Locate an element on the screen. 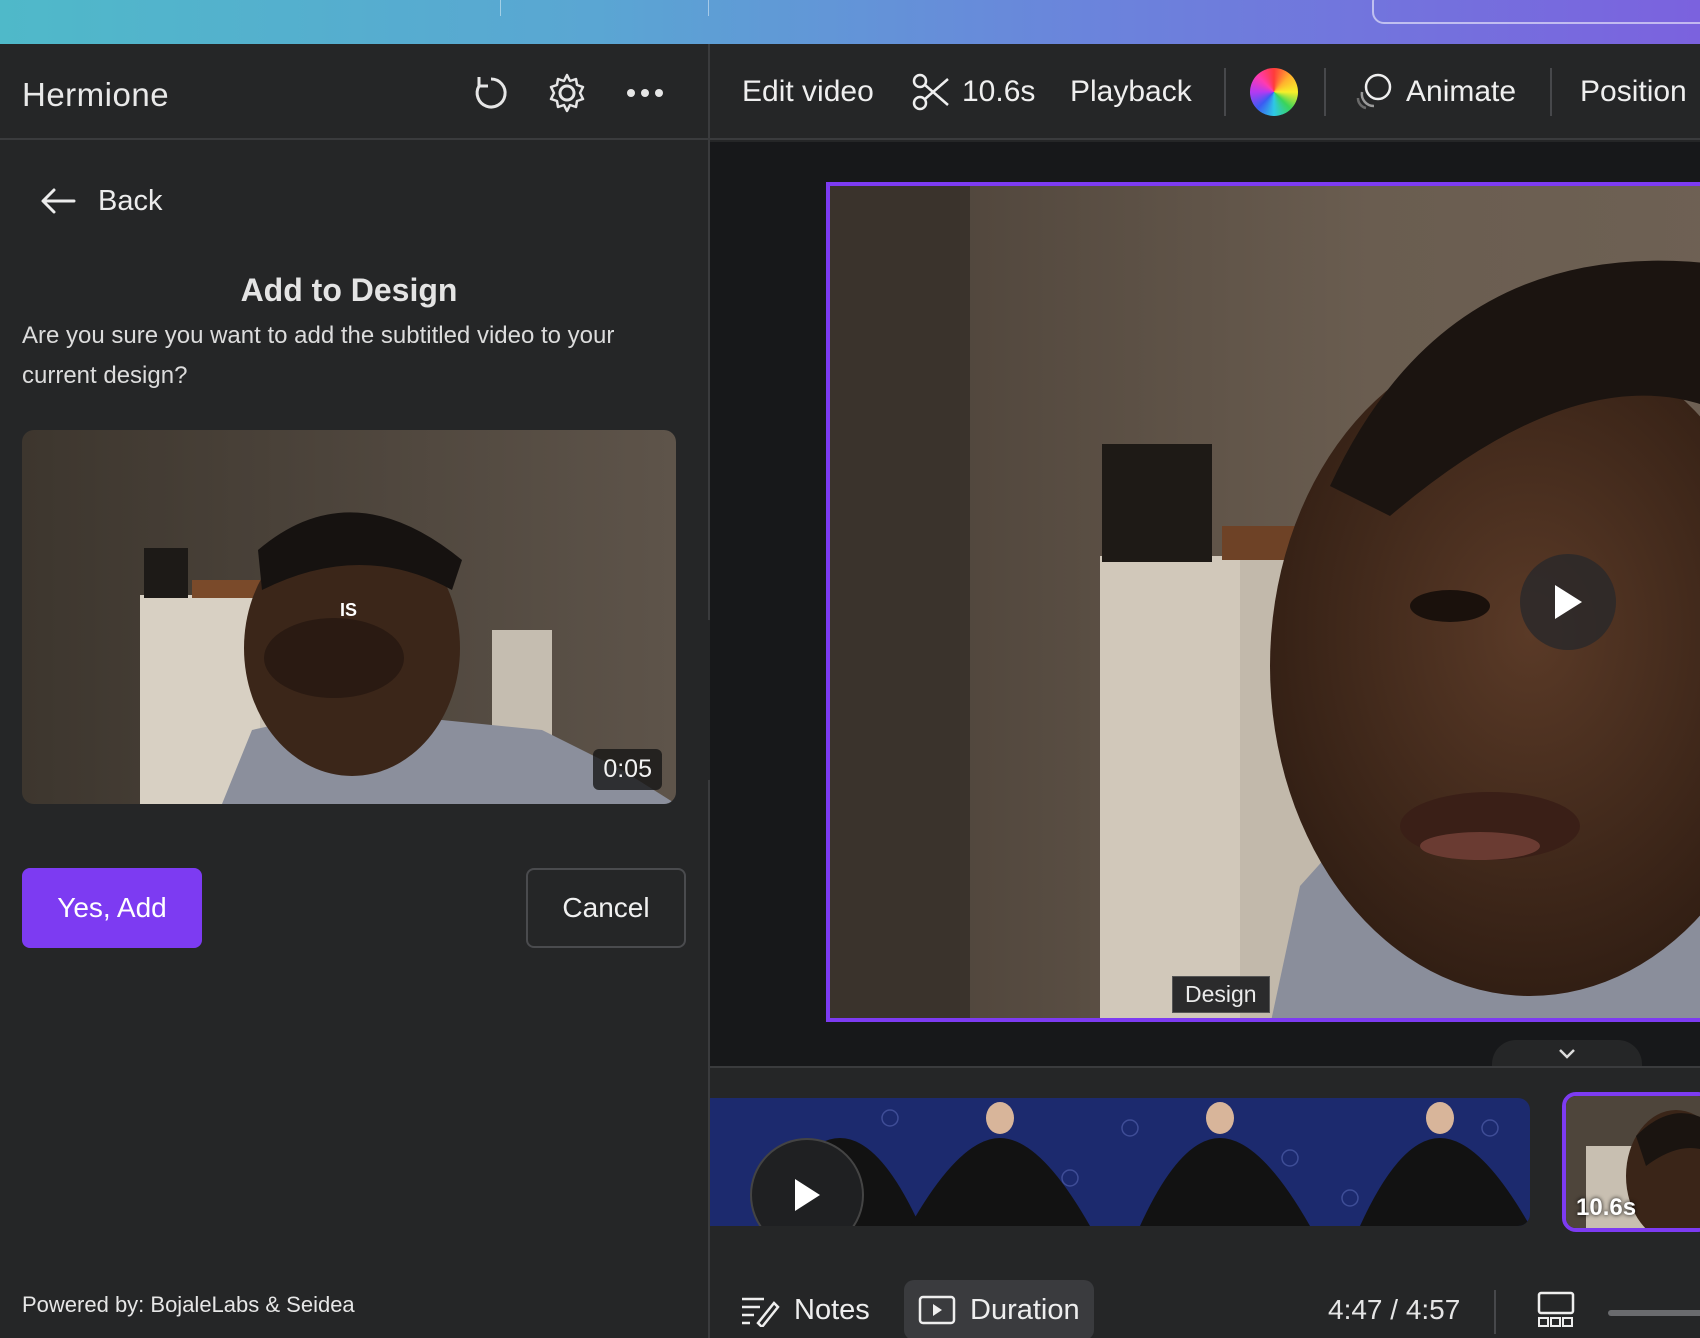  duration-icon is located at coordinates (937, 1310).